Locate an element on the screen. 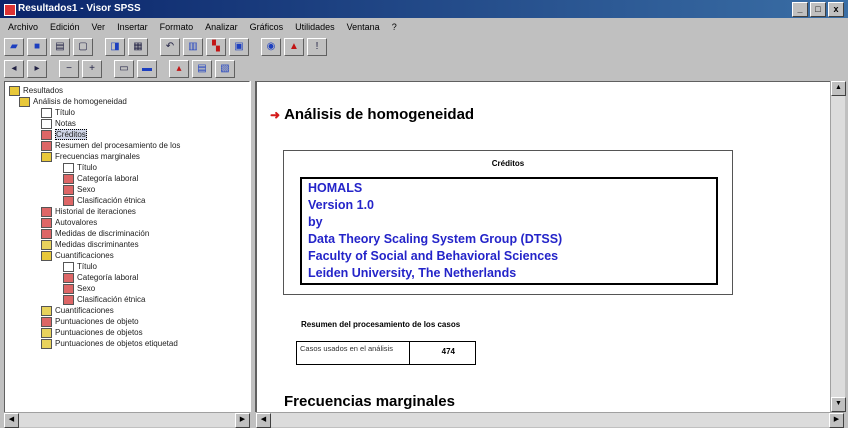 This screenshot has height=428, width=848. insert-text-icon: ▧ is located at coordinates (225, 69).